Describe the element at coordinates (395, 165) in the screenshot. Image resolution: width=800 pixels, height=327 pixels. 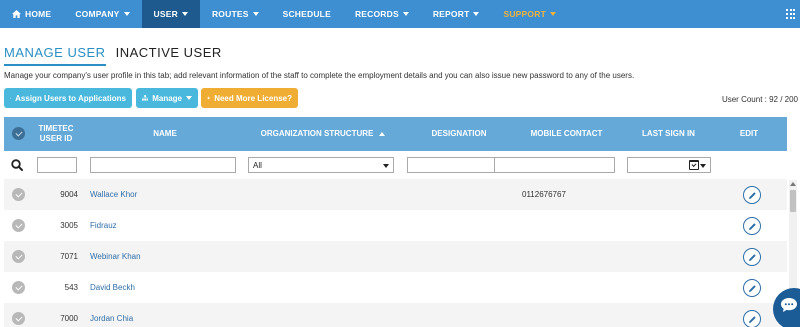
I see `filter-row: All` at that location.